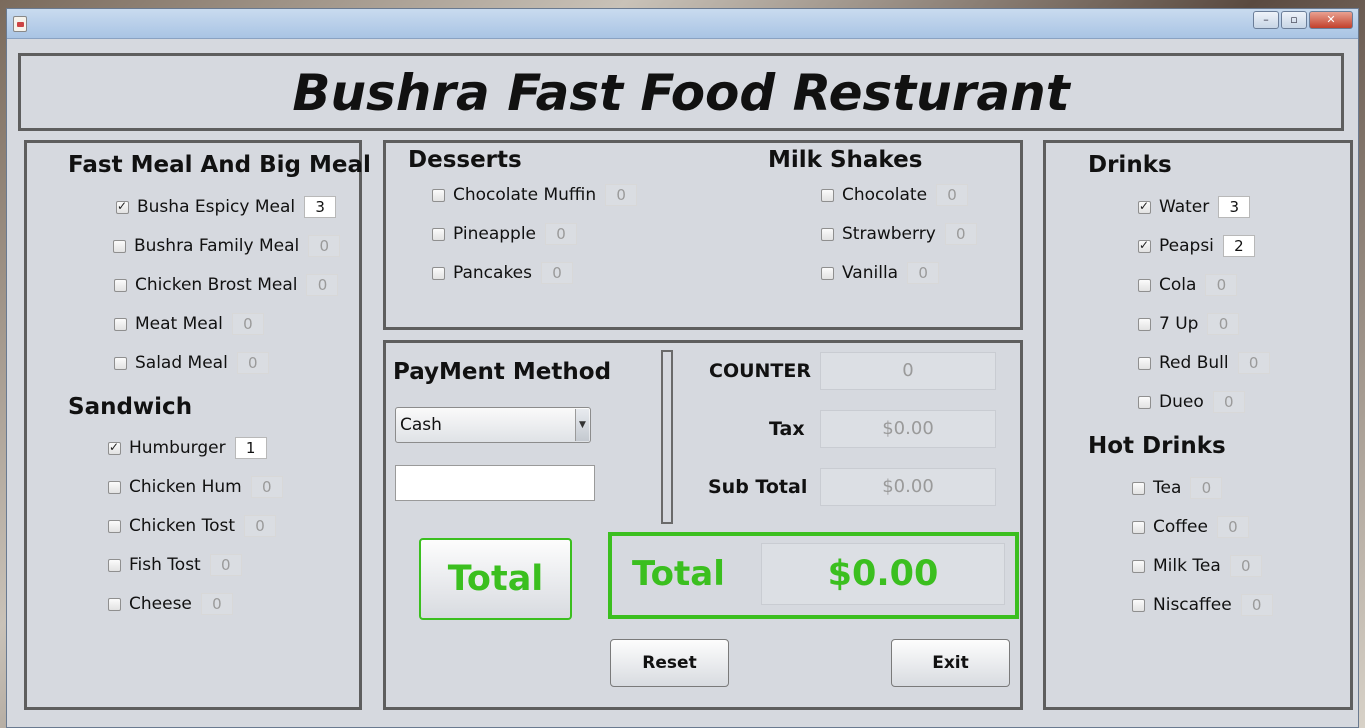 The height and width of the screenshot is (728, 1365). Describe the element at coordinates (557, 273) in the screenshot. I see `pancakes-qty-field: 0` at that location.